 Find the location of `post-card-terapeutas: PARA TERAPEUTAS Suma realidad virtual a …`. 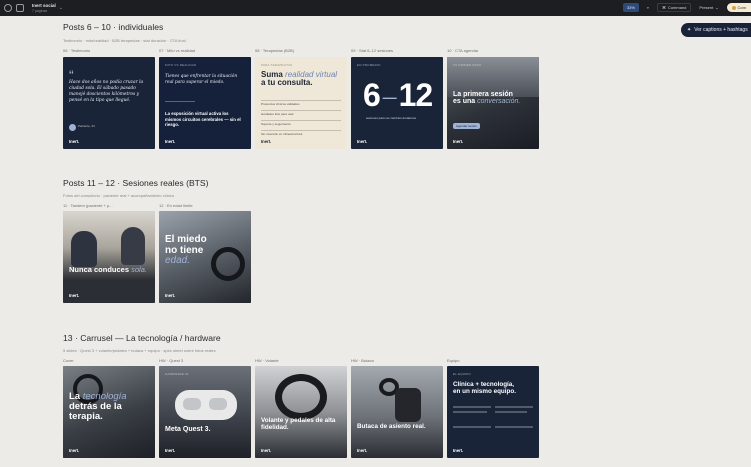

post-card-terapeutas: PARA TERAPEUTAS Suma realidad virtual a … is located at coordinates (301, 103).